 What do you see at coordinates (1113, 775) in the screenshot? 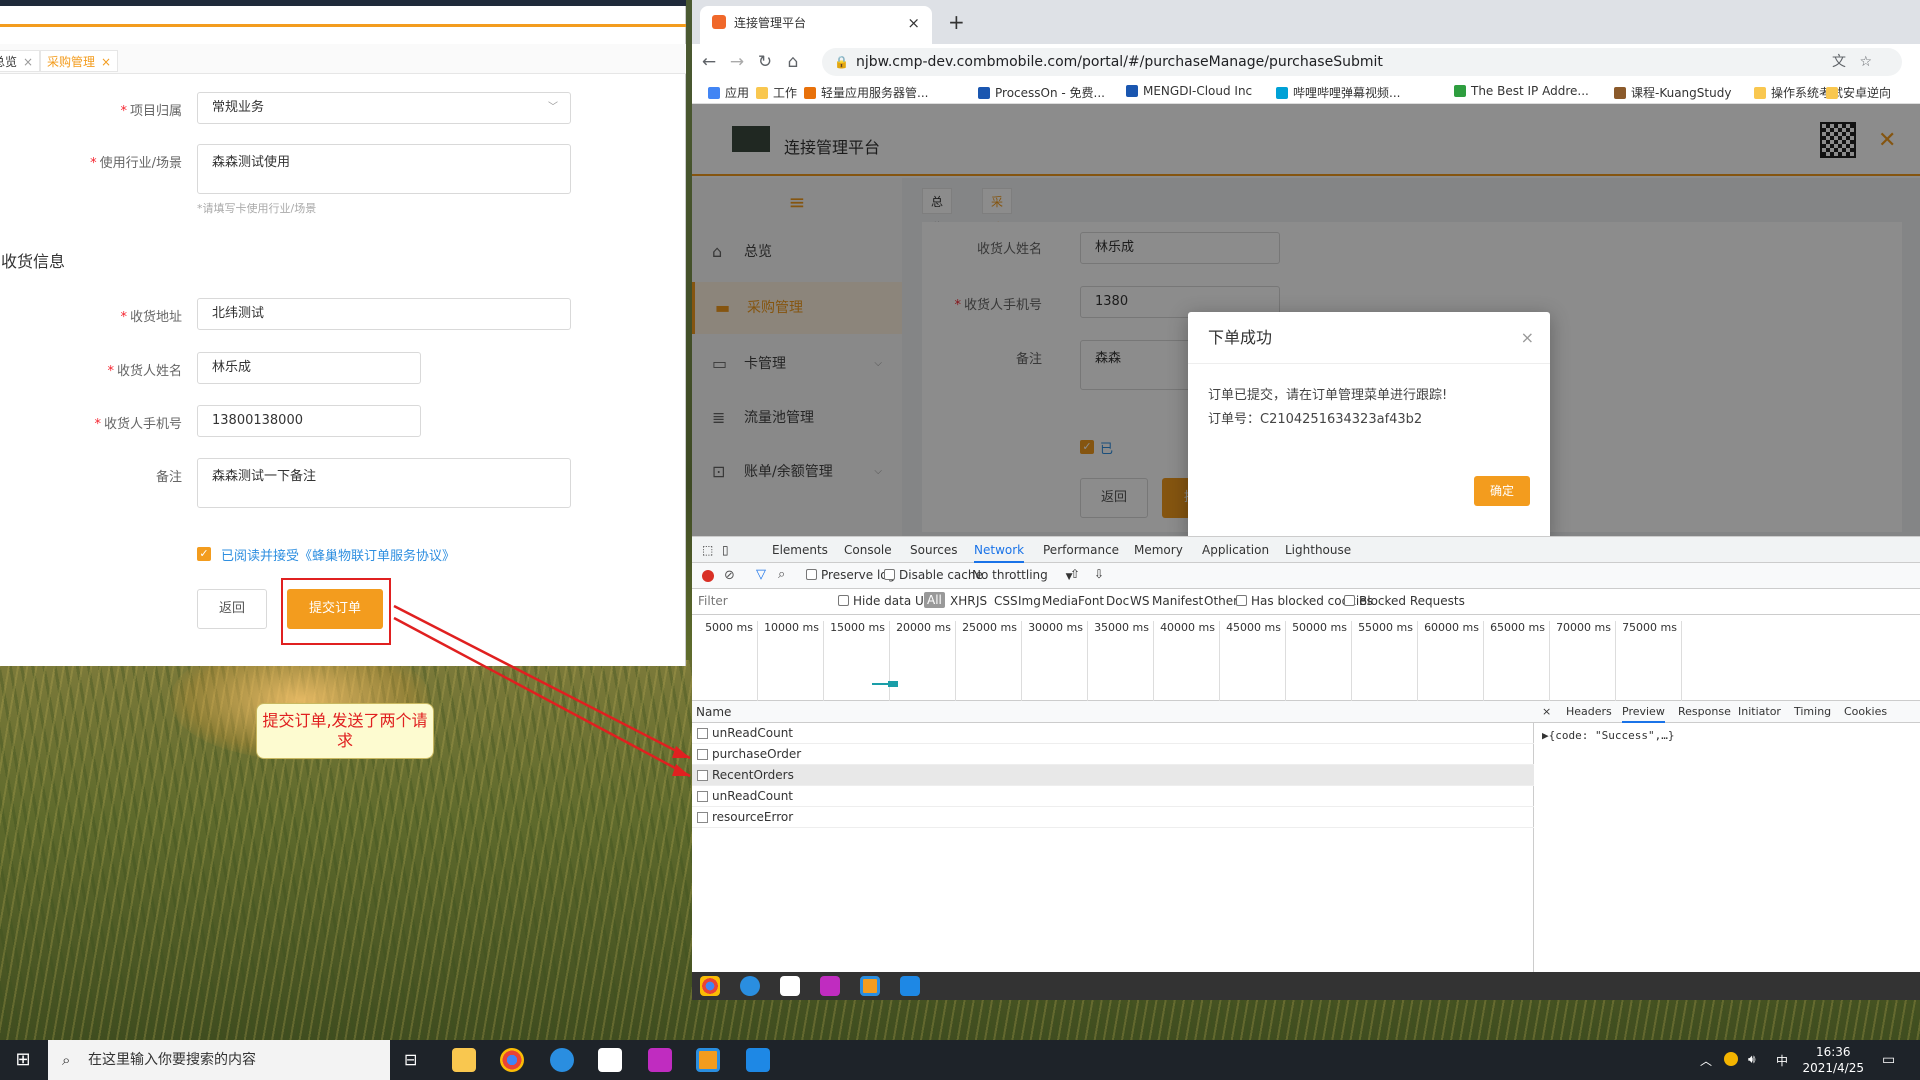
I see `request-row: RecentOrders` at bounding box center [1113, 775].